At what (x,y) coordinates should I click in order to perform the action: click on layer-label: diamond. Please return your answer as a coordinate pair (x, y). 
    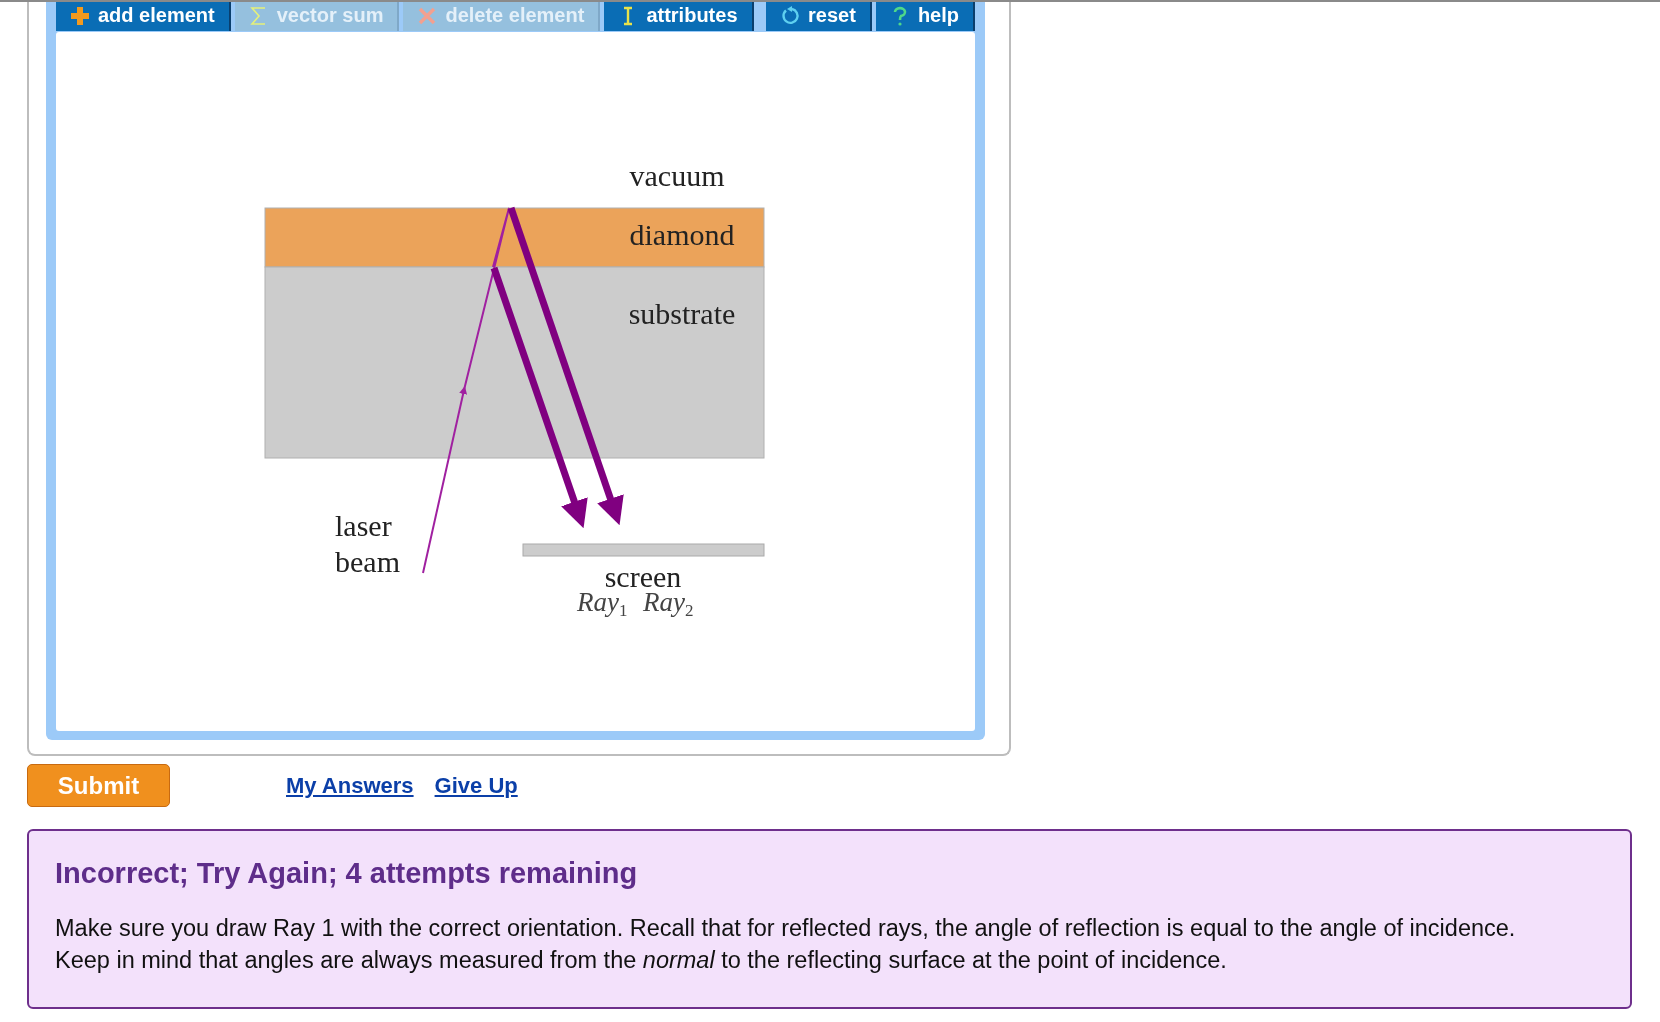
    Looking at the image, I should click on (682, 234).